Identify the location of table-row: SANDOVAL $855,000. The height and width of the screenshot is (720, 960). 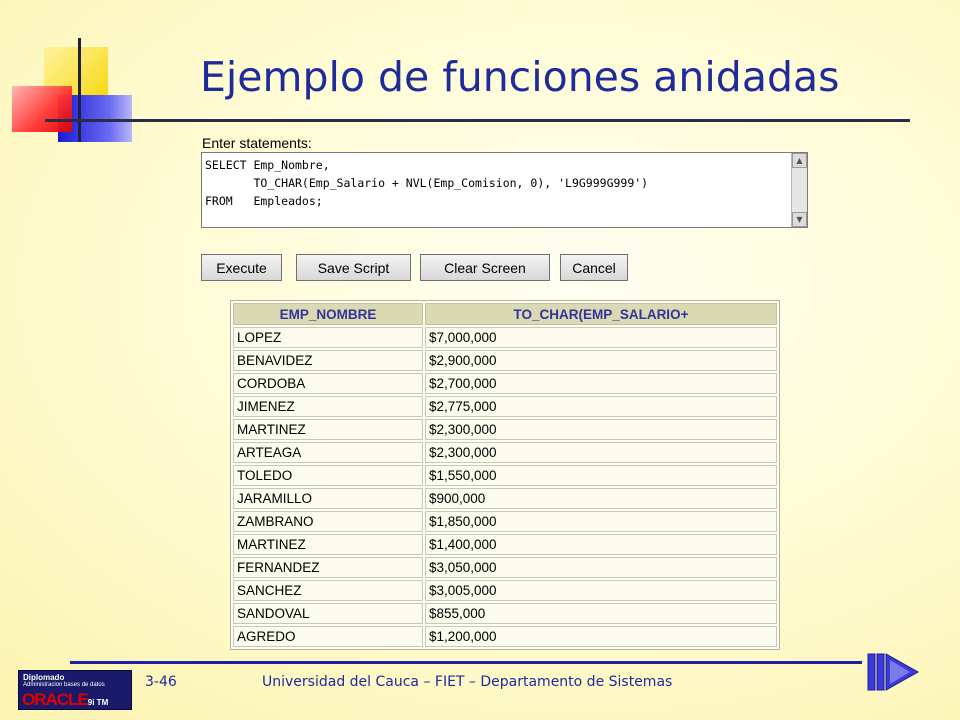
(505, 613).